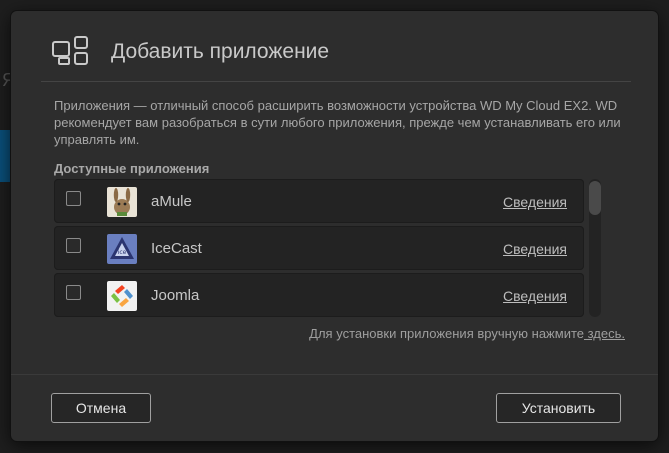  Describe the element at coordinates (175, 295) in the screenshot. I see `app-name-joomla: Joomla` at that location.